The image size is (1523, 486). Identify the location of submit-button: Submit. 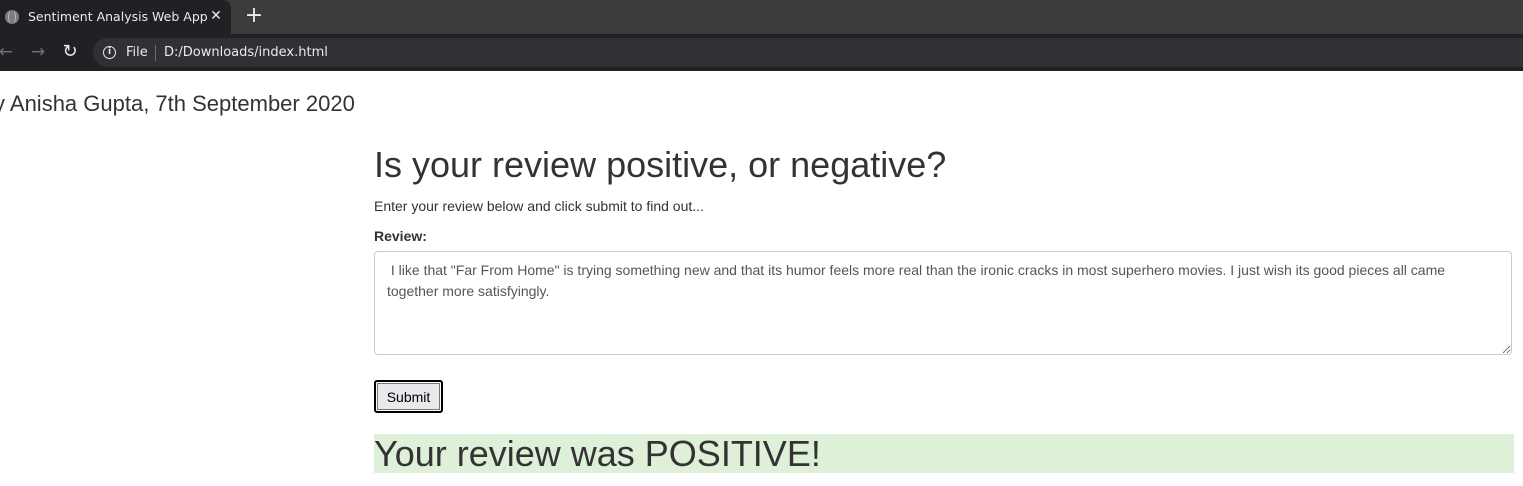
(408, 396).